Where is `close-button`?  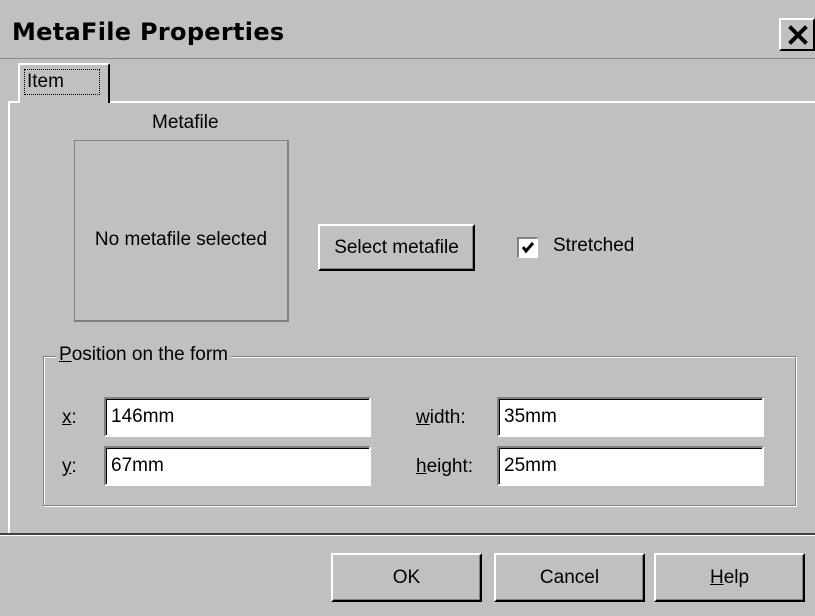 close-button is located at coordinates (797, 34).